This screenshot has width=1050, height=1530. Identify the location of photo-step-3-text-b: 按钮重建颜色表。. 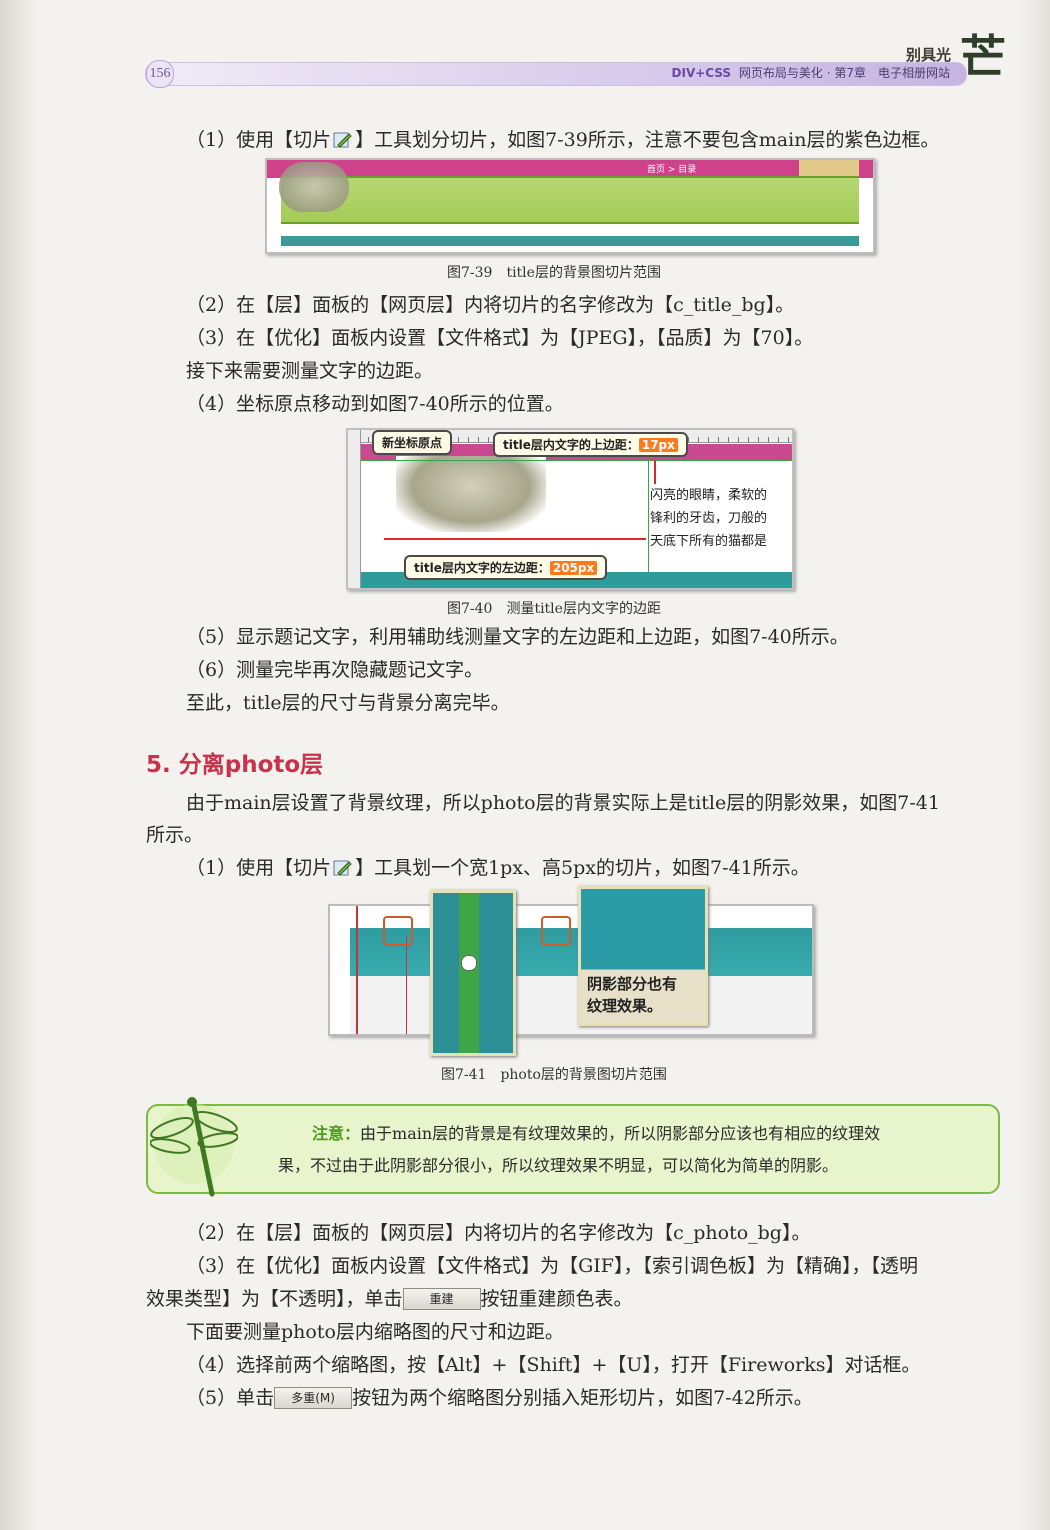
(556, 1299).